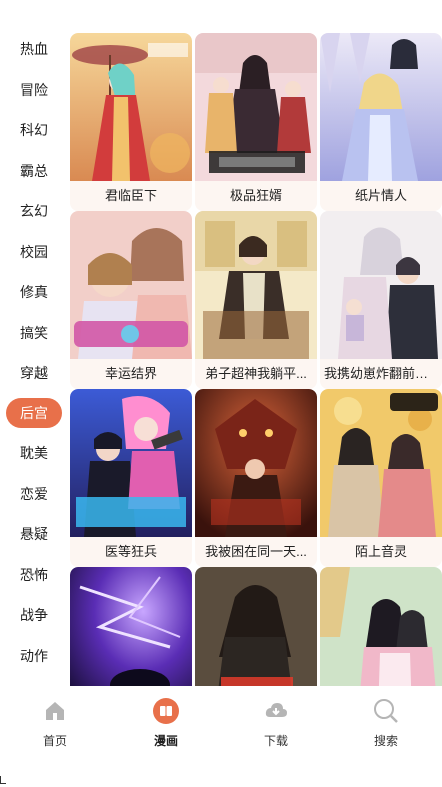 Image resolution: width=442 pixels, height=787 pixels. Describe the element at coordinates (34, 575) in the screenshot. I see `category-item-kongbu: 恐怖` at that location.